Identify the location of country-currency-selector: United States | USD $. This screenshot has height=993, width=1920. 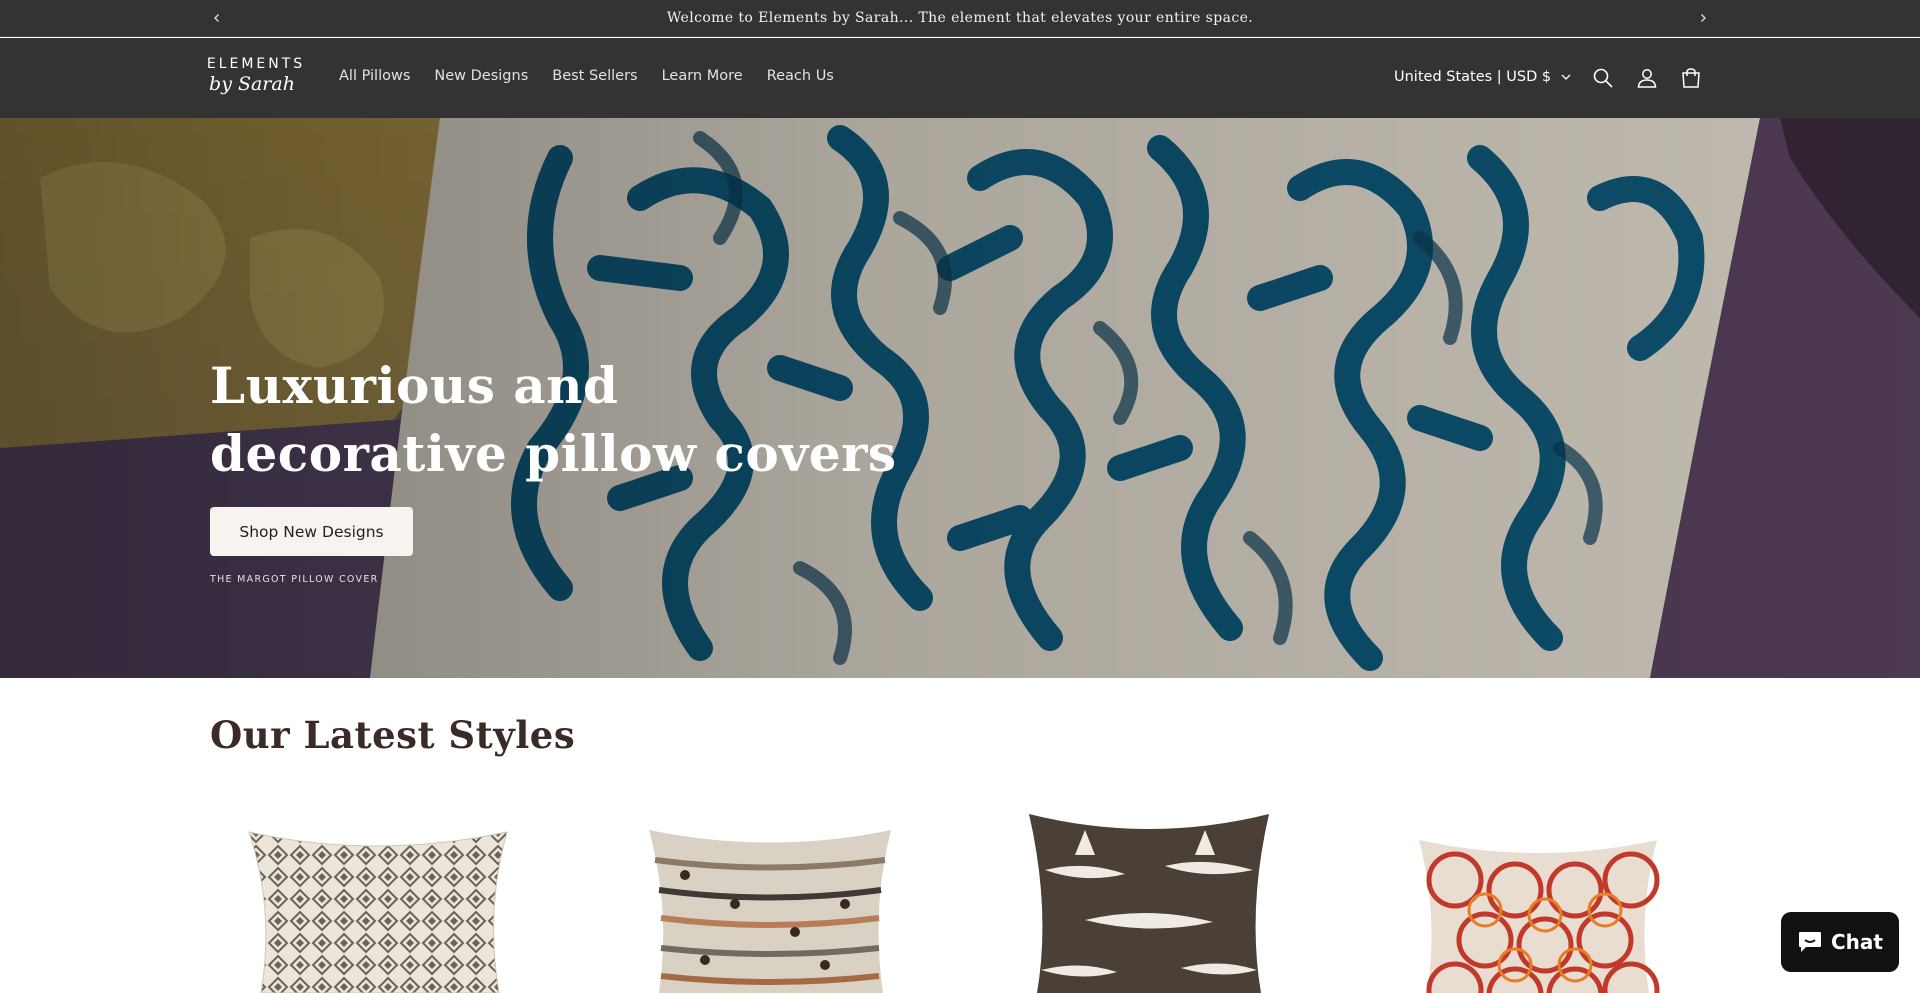
(1482, 77).